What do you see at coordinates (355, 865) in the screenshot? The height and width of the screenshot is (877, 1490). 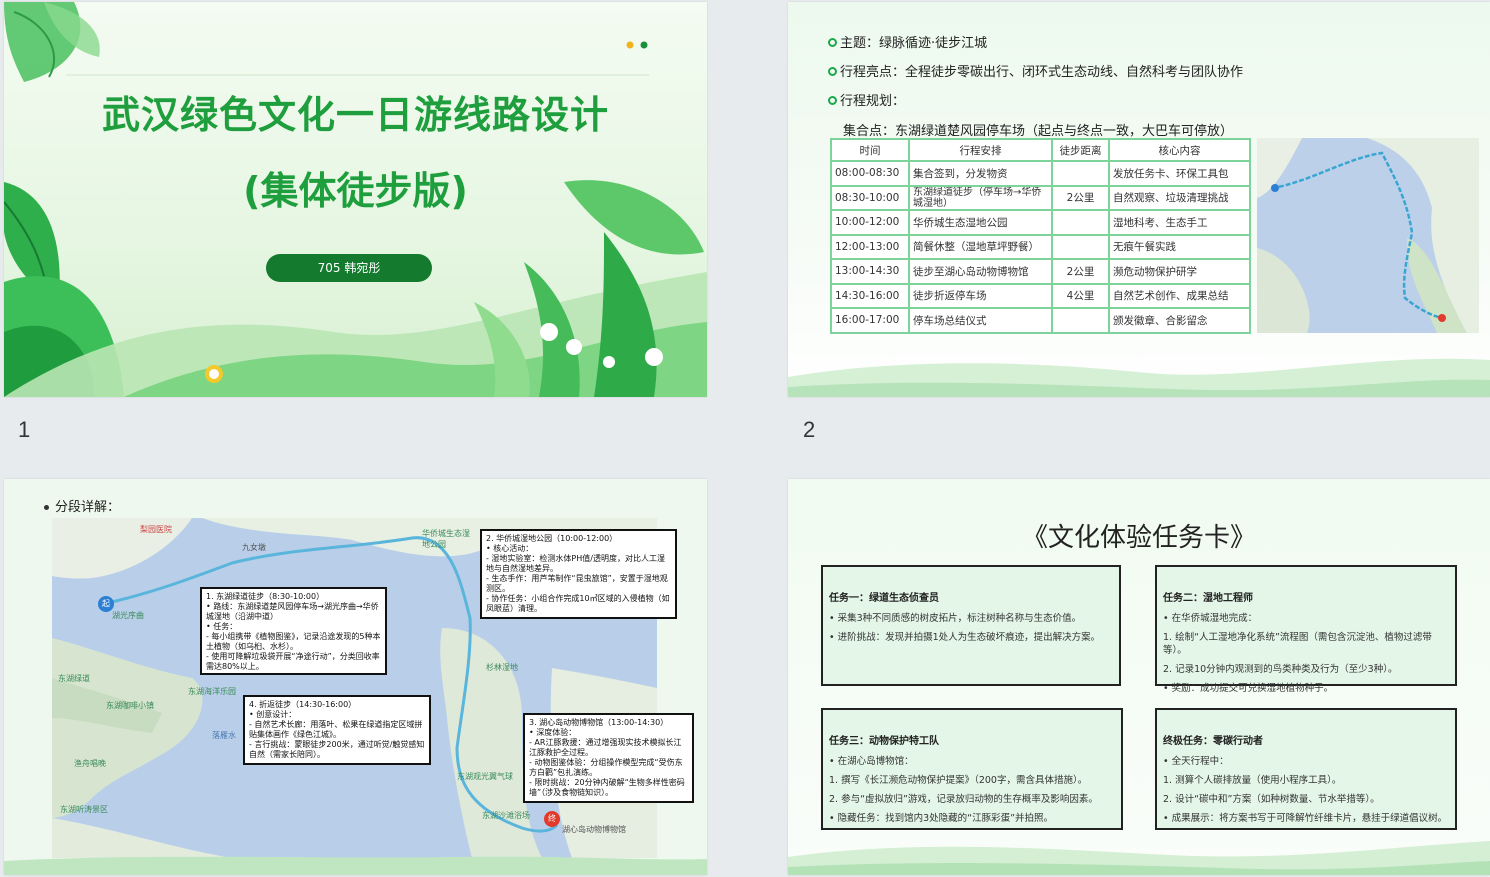 I see `slide-3-hills` at bounding box center [355, 865].